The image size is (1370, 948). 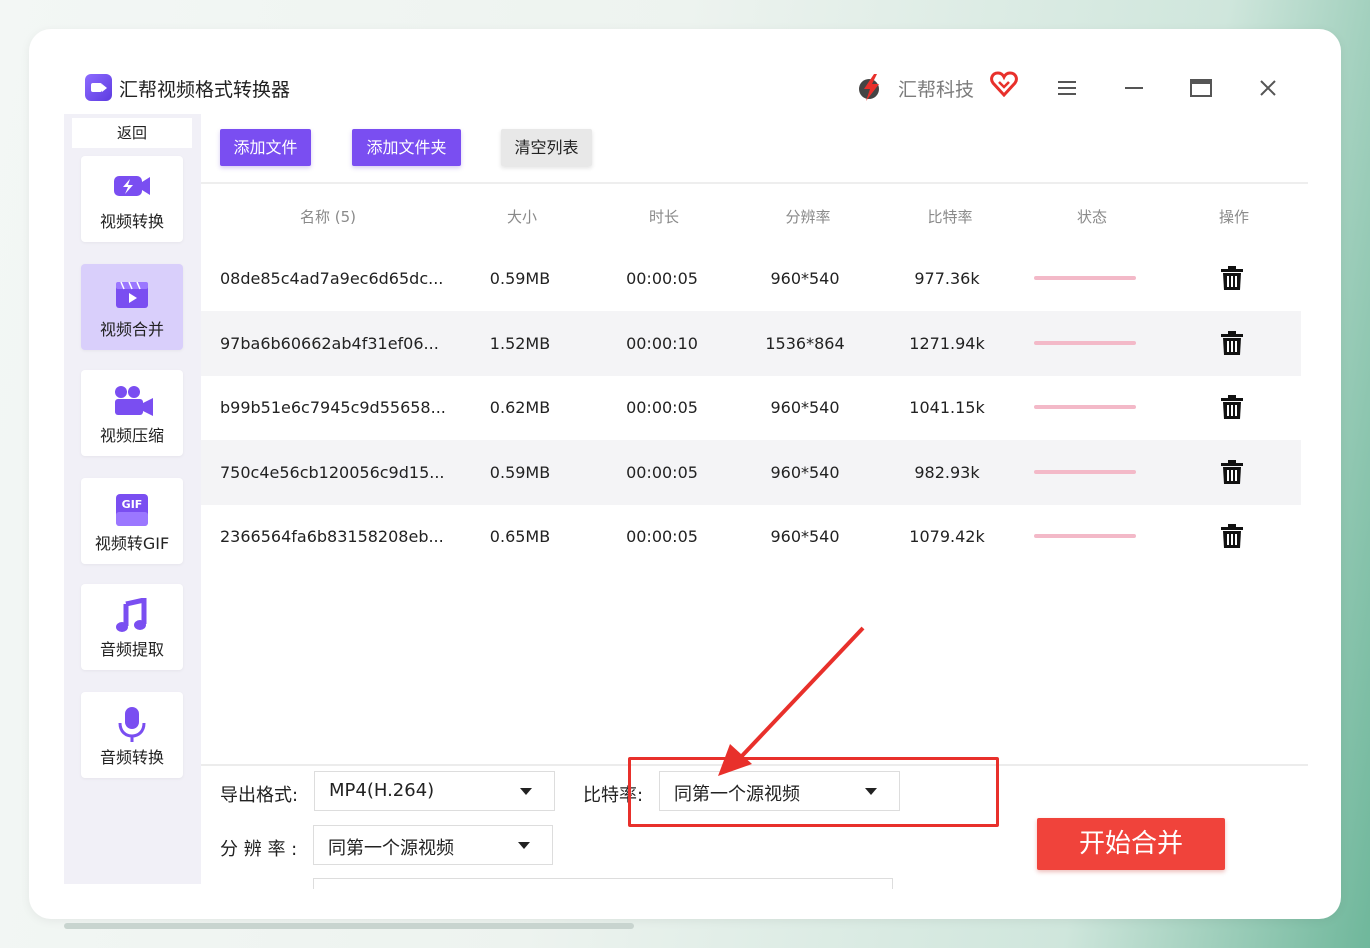 I want to click on add-file-button: 添加文件, so click(x=265, y=147).